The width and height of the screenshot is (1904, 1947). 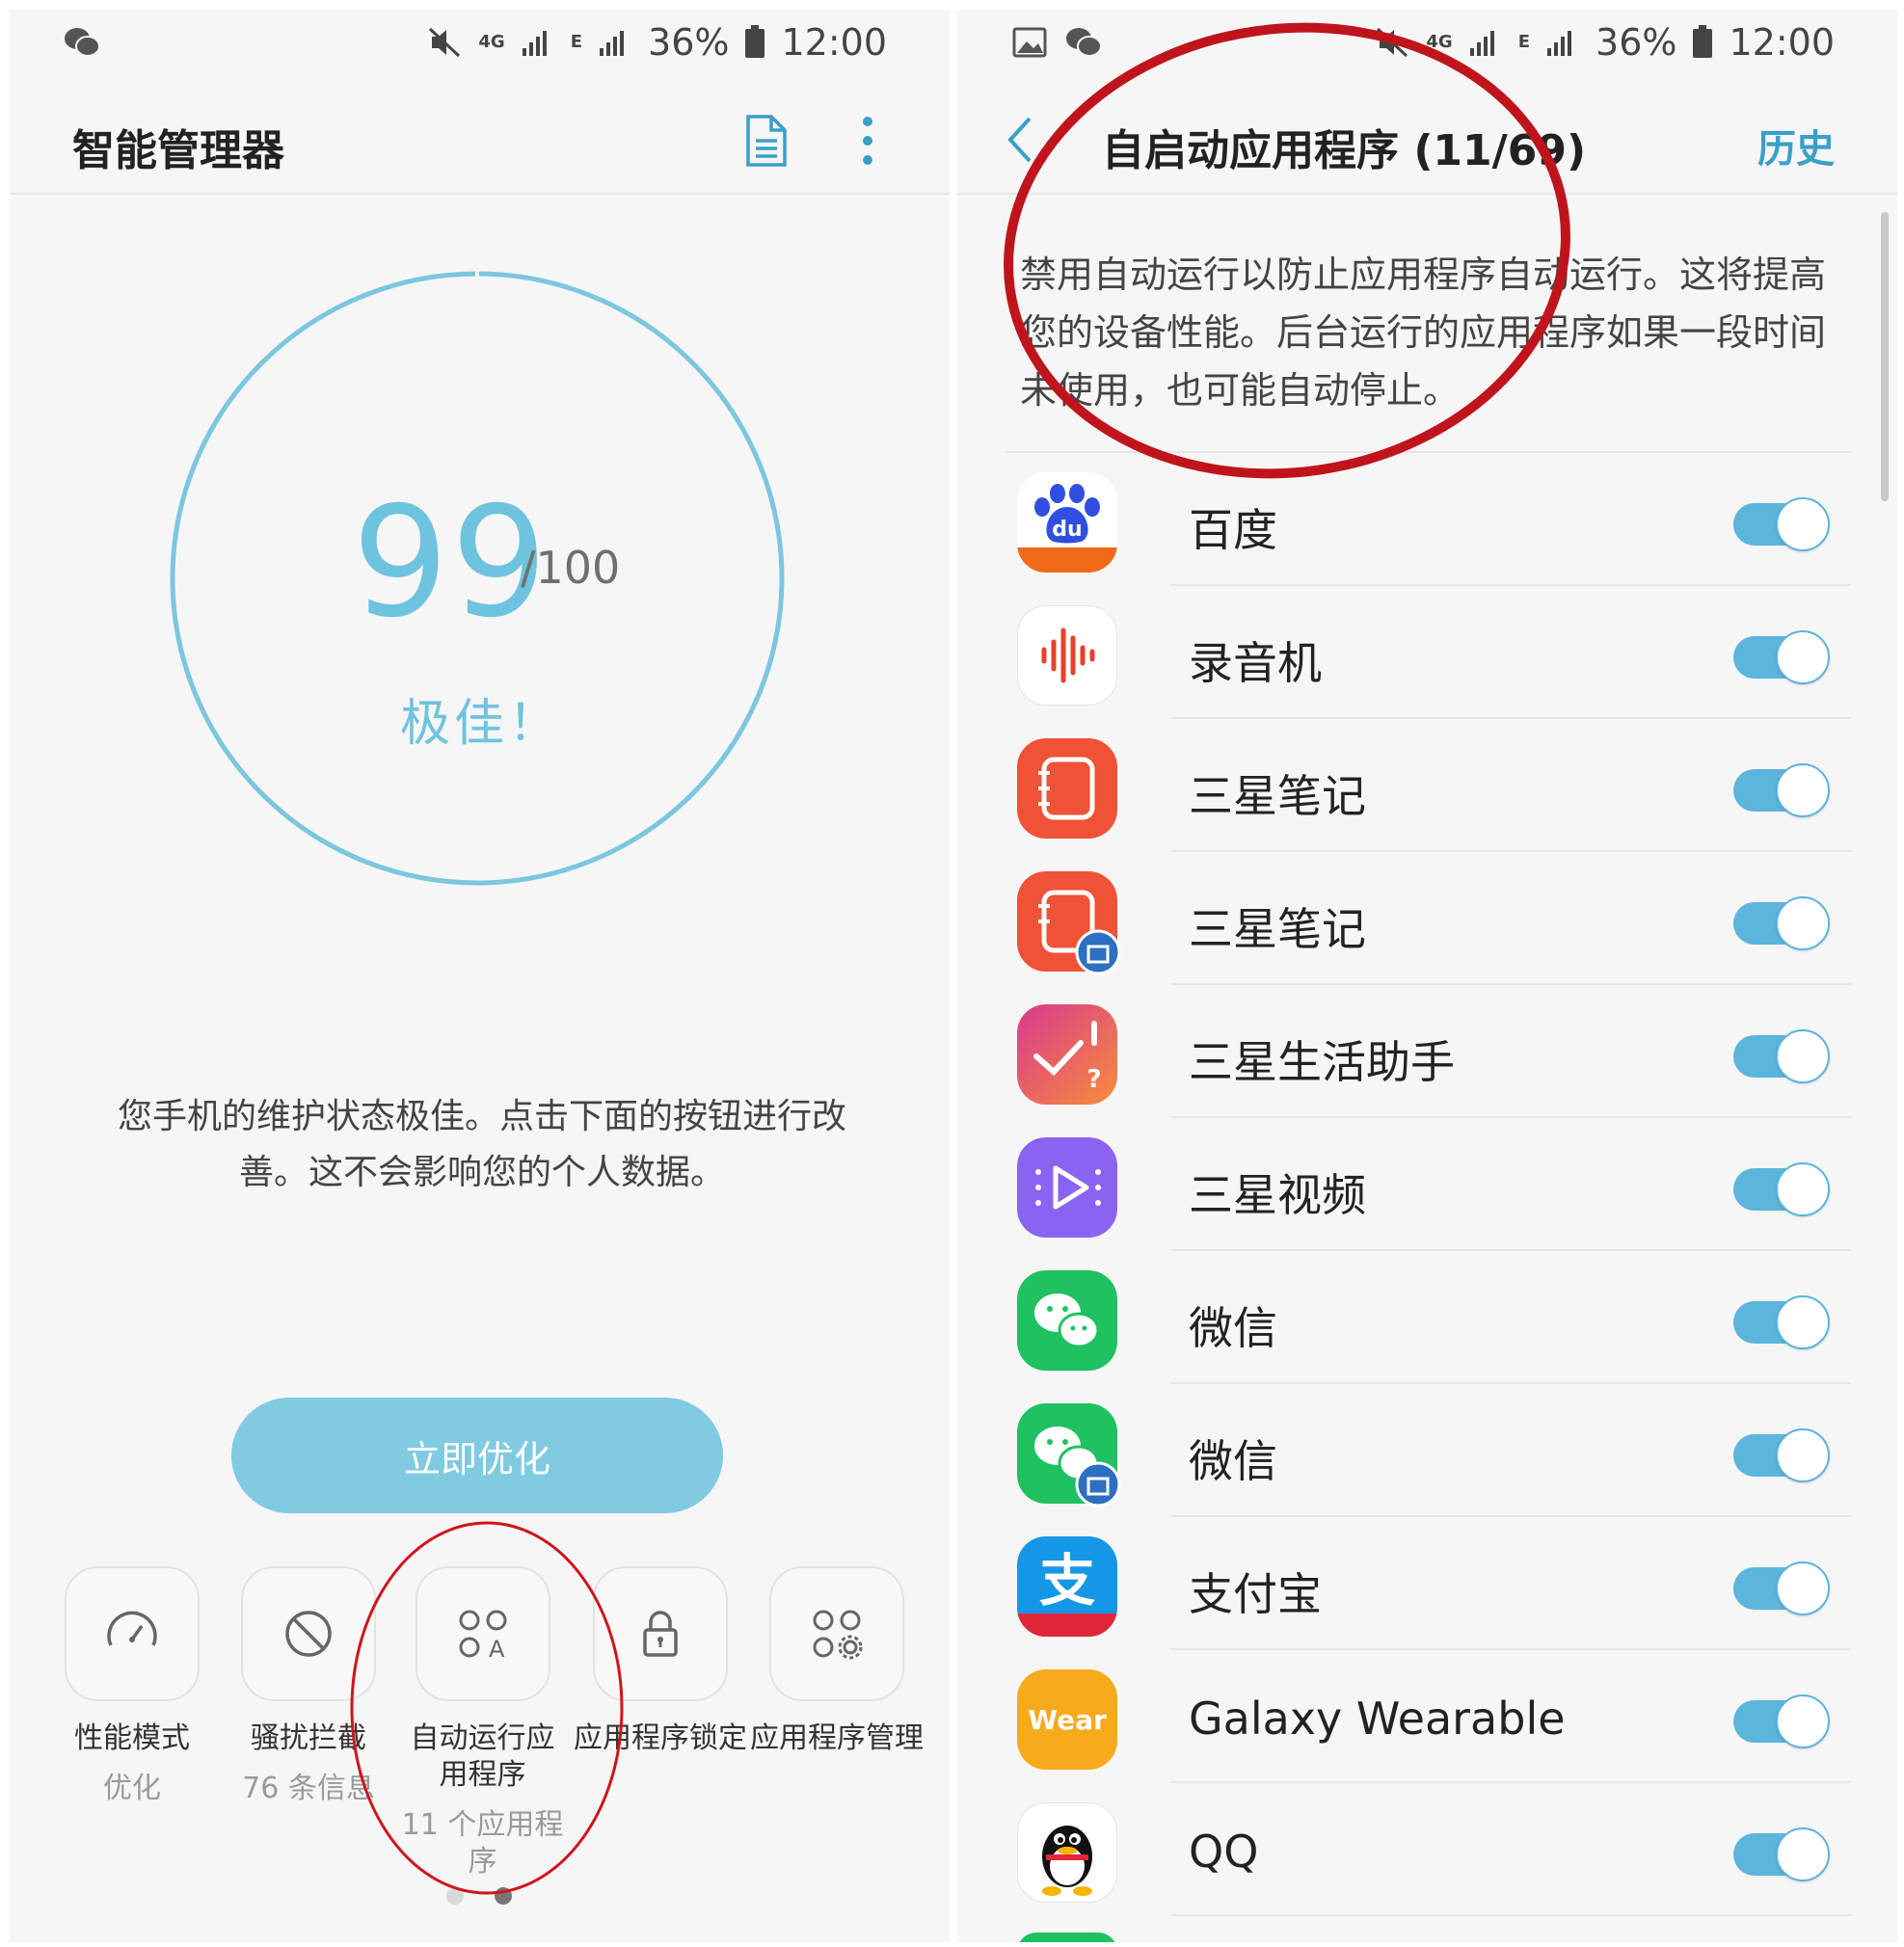 I want to click on auto-start-icon: A, so click(x=482, y=1637).